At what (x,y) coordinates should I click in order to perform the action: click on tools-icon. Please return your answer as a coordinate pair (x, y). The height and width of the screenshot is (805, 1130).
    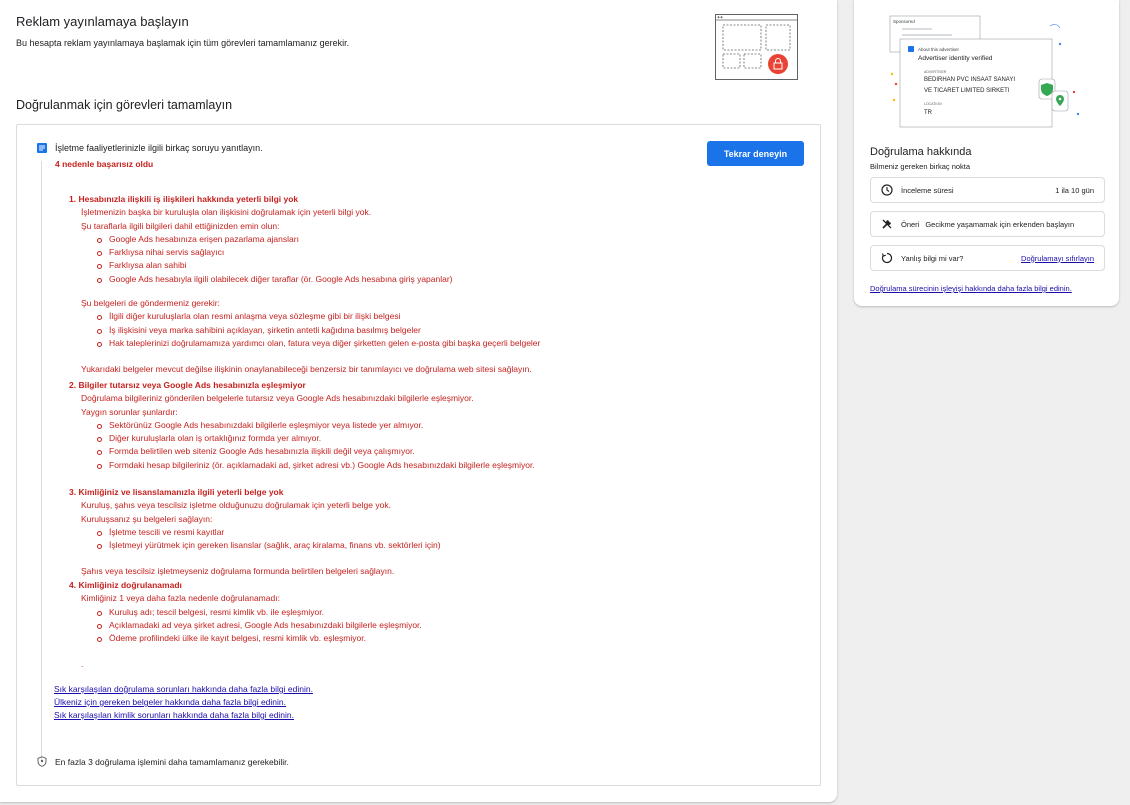
    Looking at the image, I should click on (887, 224).